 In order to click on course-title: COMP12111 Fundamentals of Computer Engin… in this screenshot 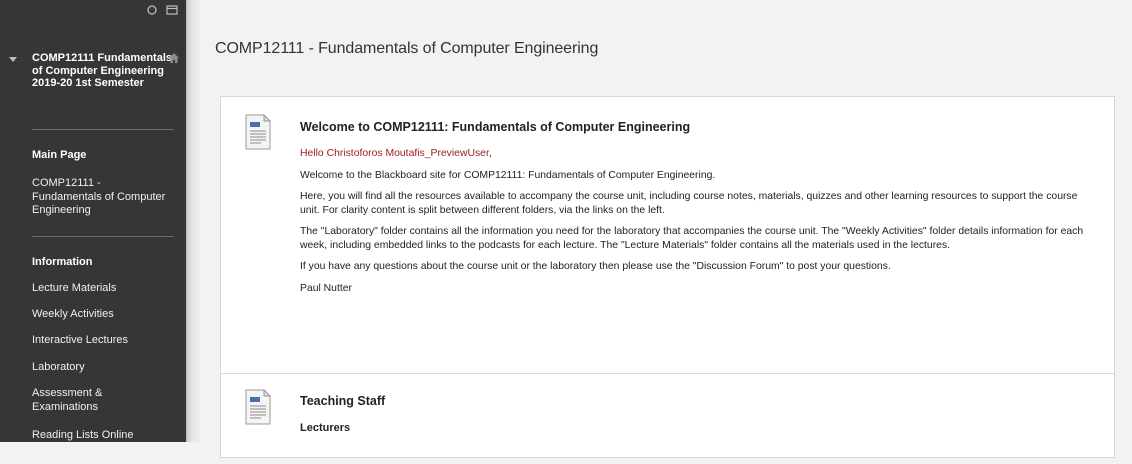, I will do `click(102, 71)`.